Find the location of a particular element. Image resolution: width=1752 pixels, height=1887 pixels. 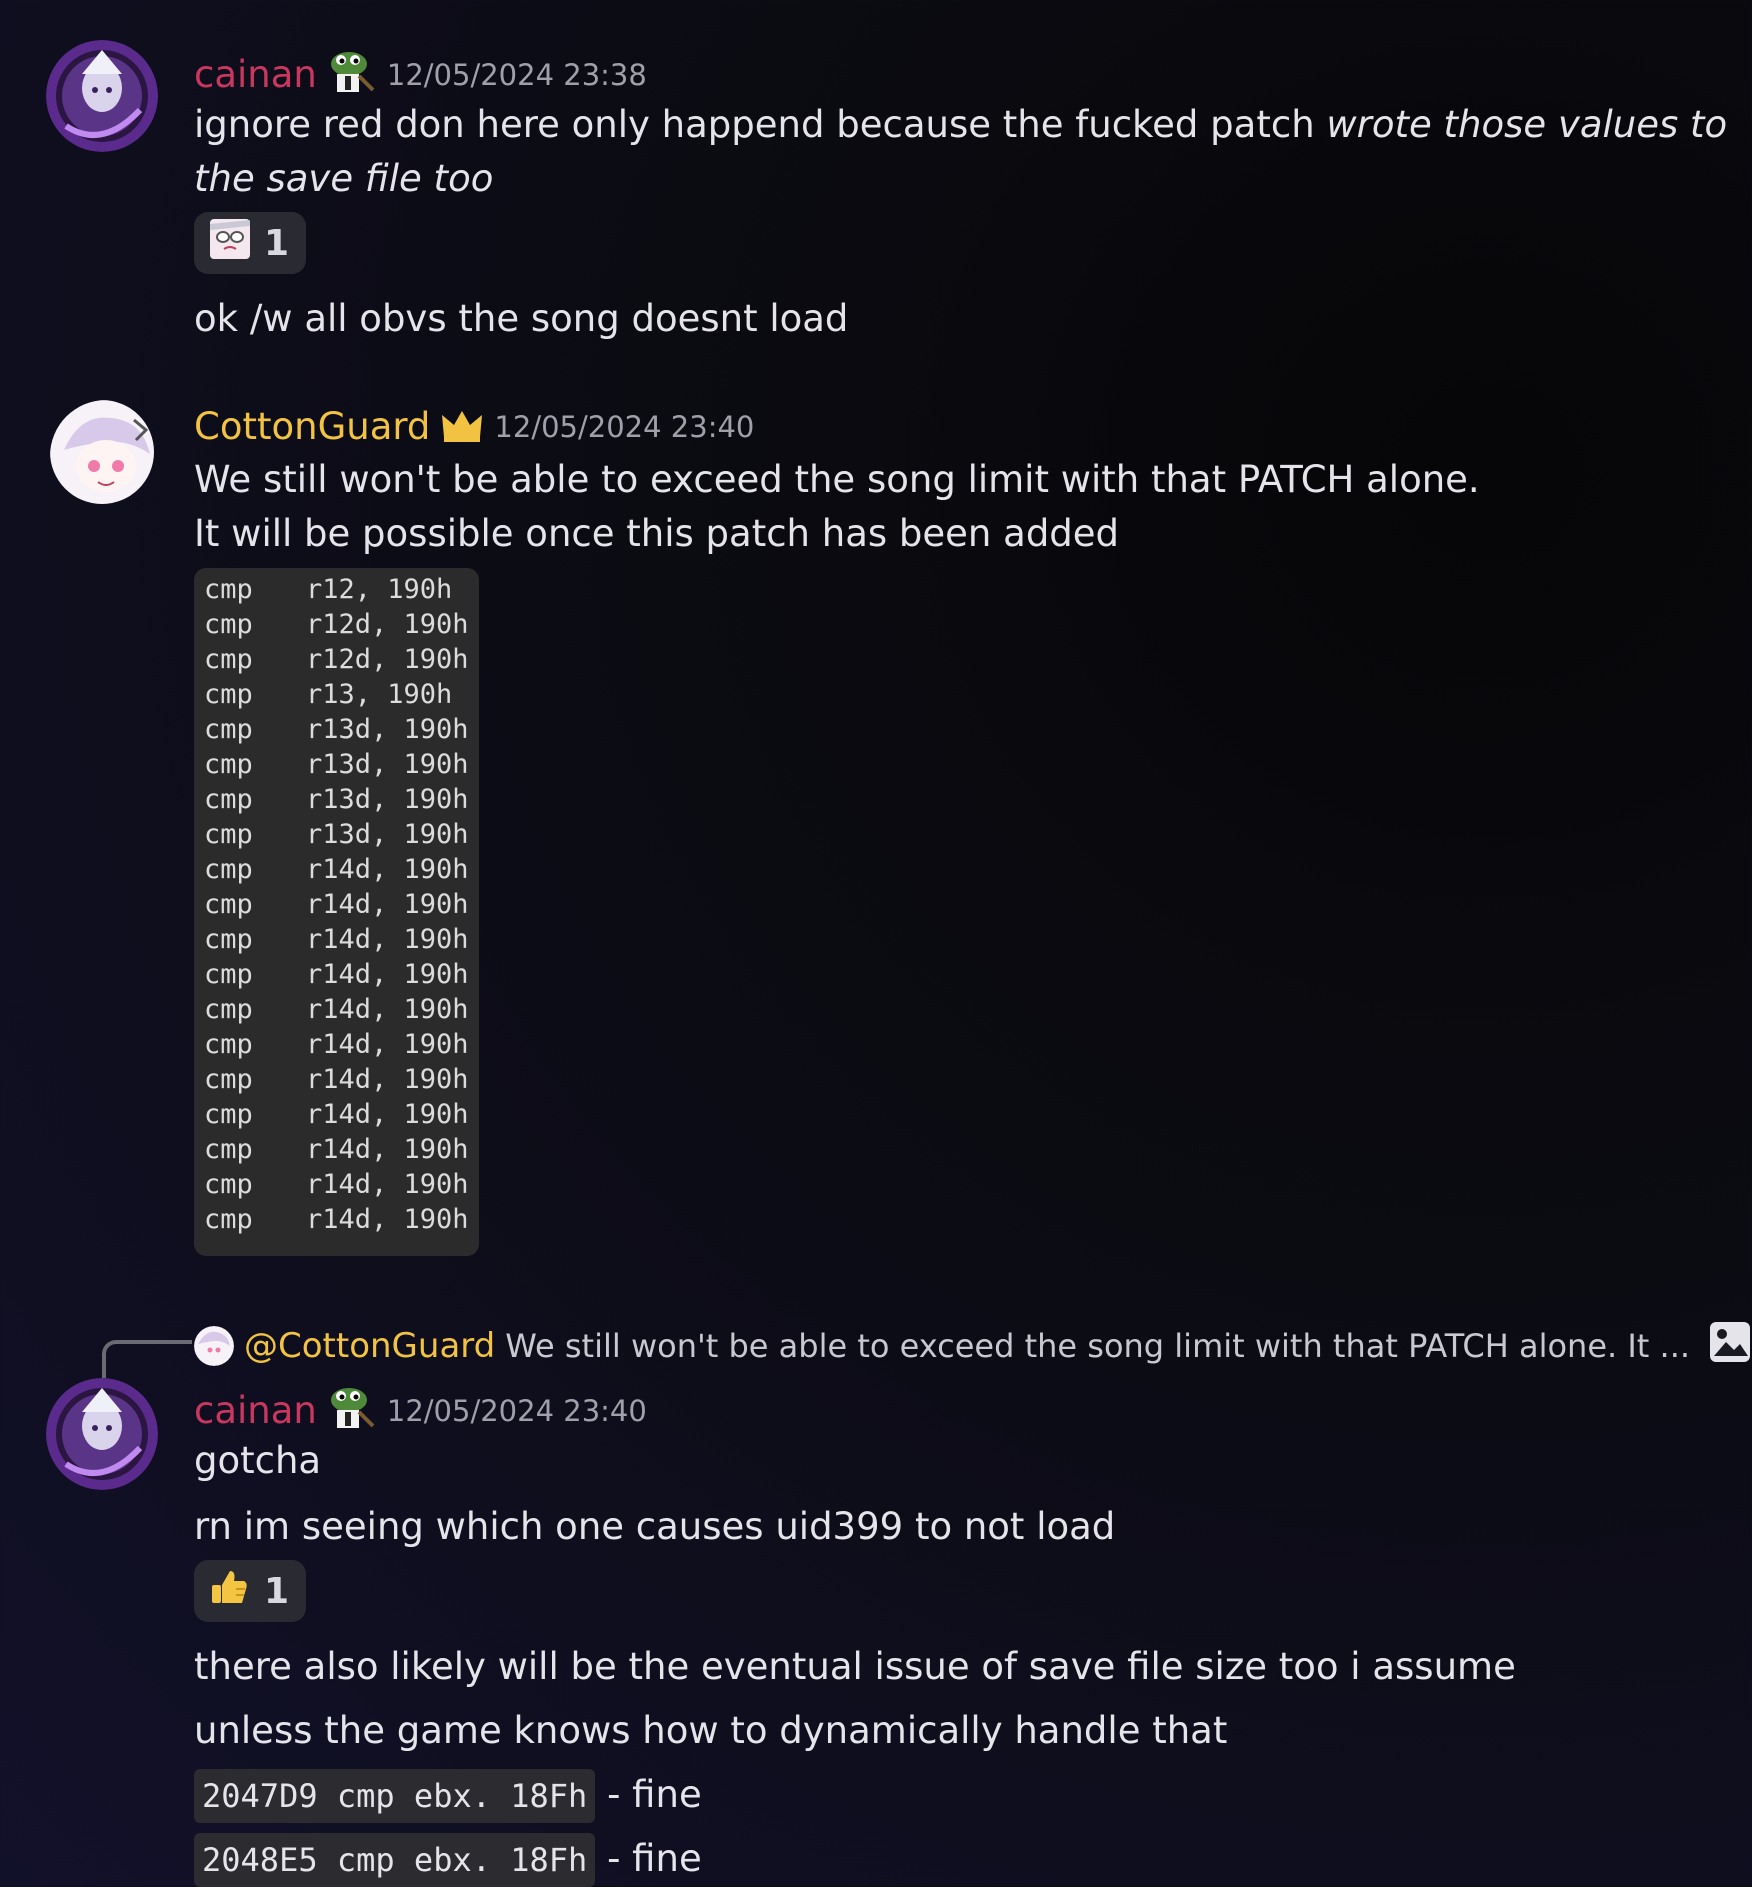

code-arg: r13, 190h is located at coordinates (379, 694).